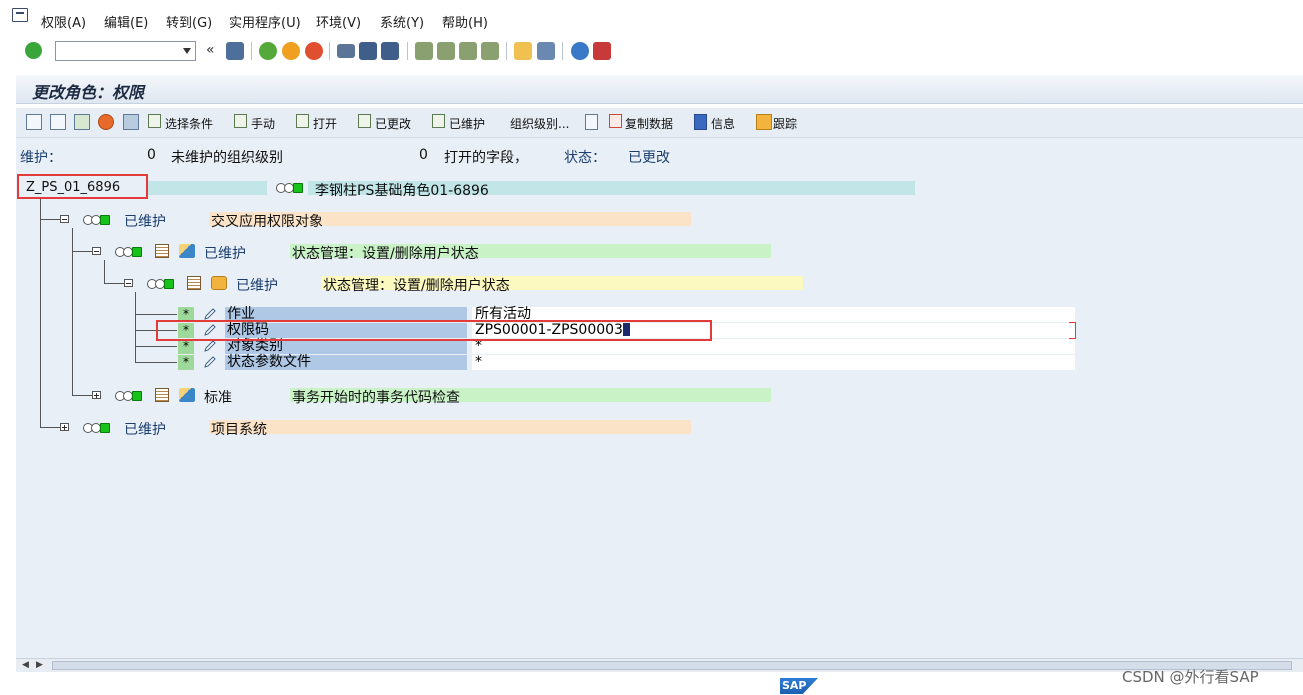 This screenshot has height=695, width=1303. What do you see at coordinates (338, 21) in the screenshot?
I see `menu-environment: 环境(V)` at bounding box center [338, 21].